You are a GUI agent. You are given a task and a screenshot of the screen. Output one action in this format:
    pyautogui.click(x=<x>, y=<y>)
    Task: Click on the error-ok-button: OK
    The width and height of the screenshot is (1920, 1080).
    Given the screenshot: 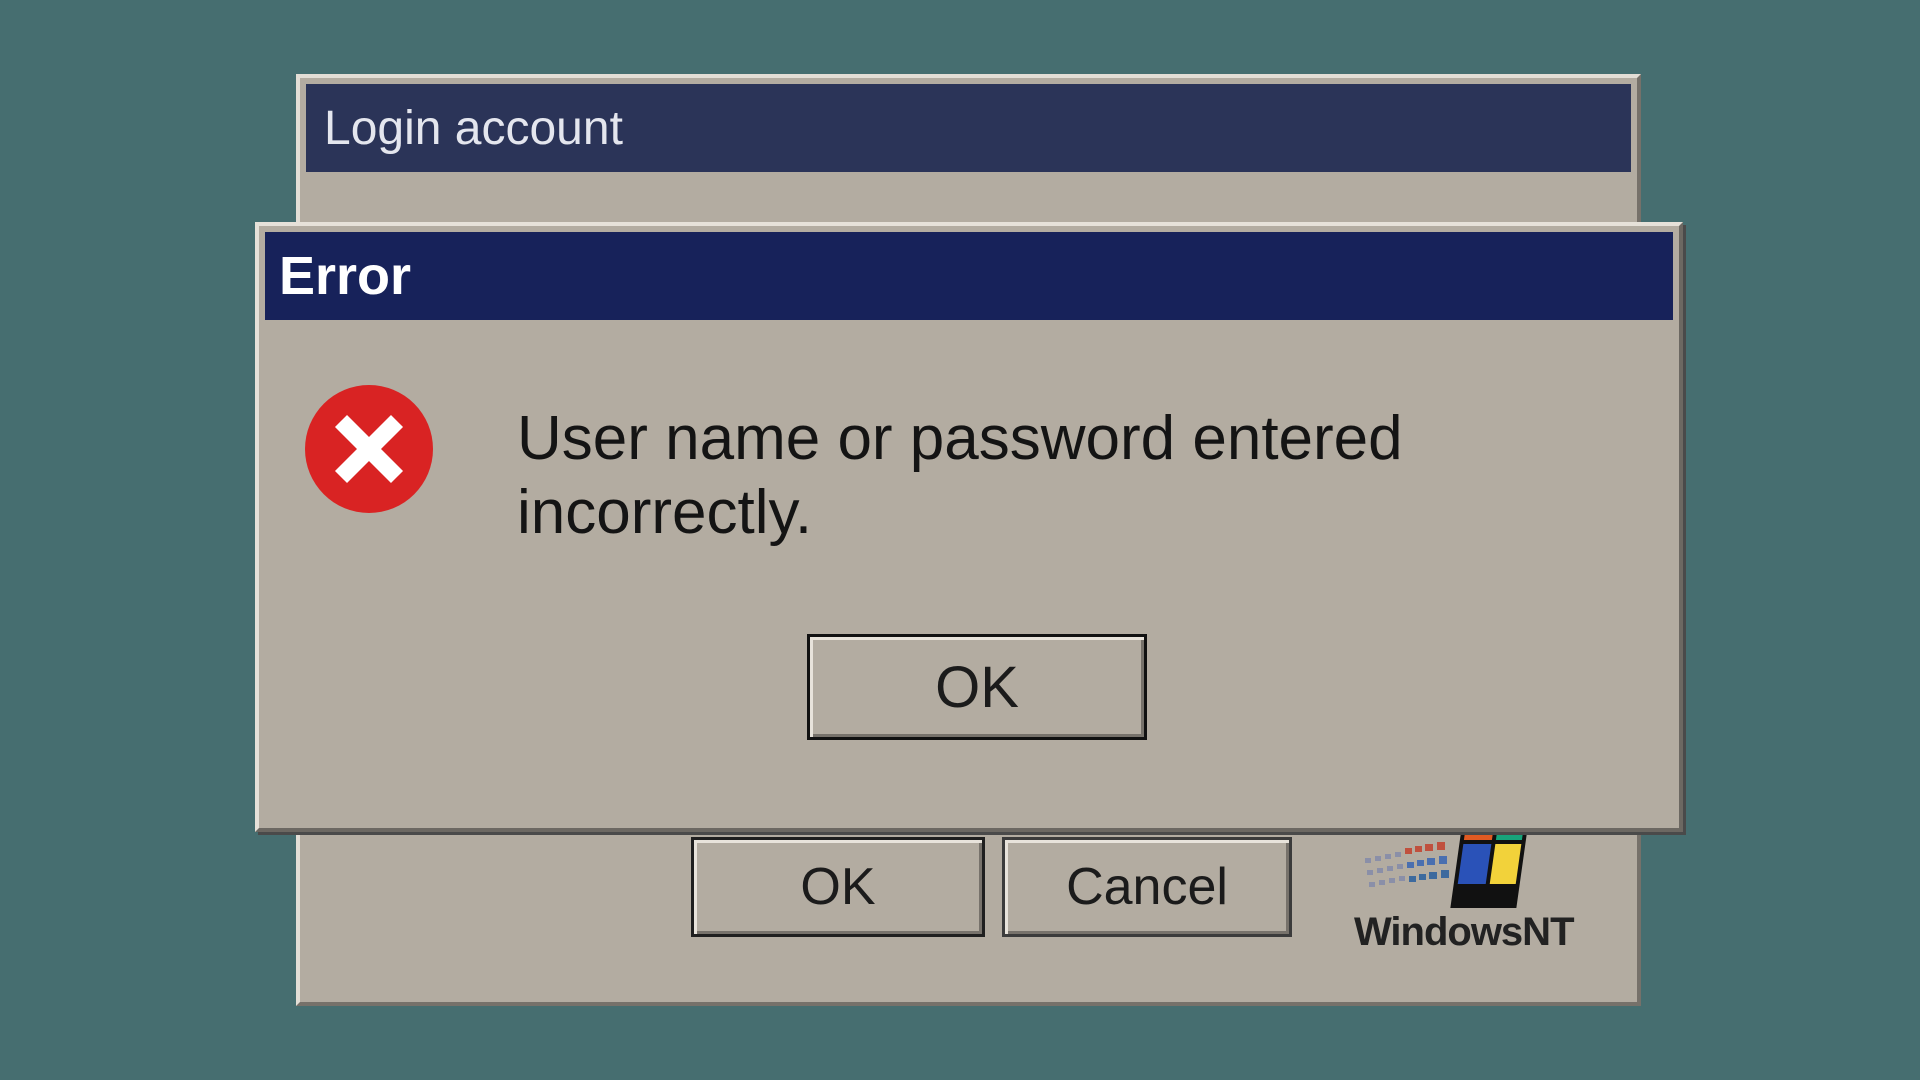 What is the action you would take?
    pyautogui.click(x=977, y=687)
    